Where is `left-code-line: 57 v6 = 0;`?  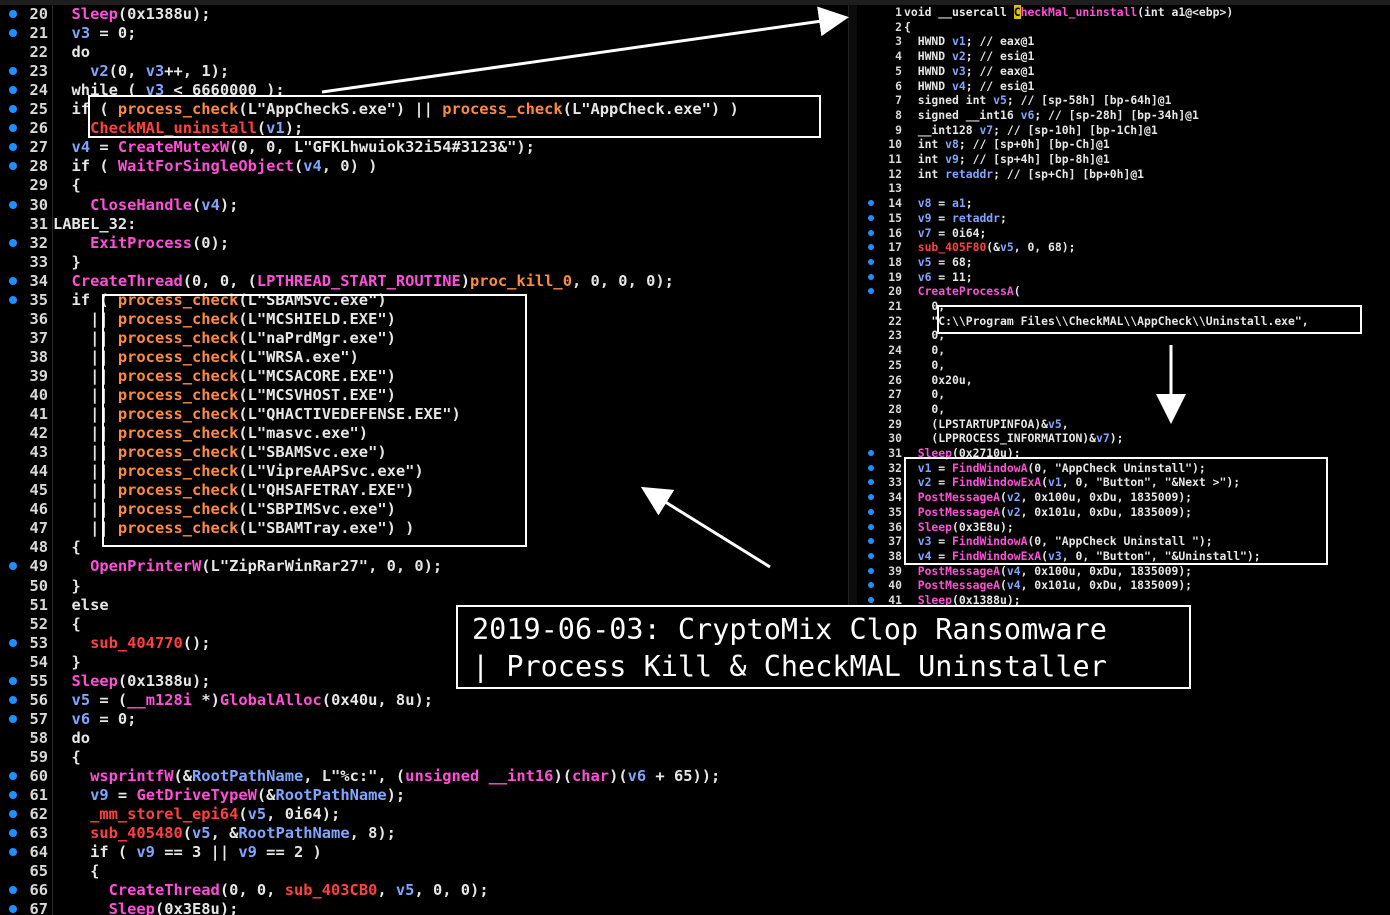 left-code-line: 57 v6 = 0; is located at coordinates (421, 719).